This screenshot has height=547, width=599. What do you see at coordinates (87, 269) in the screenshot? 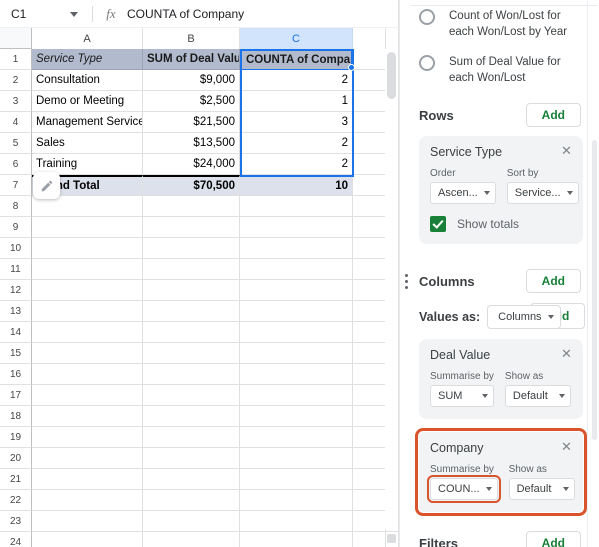
I see `cell-a11` at bounding box center [87, 269].